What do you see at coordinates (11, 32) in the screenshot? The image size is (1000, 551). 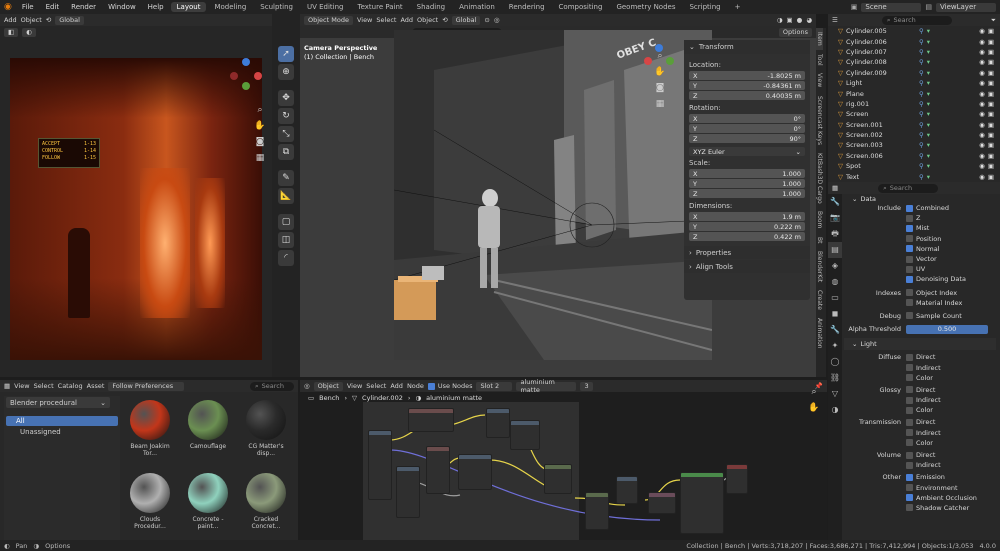 I see `select-mode-icon: ◧` at bounding box center [11, 32].